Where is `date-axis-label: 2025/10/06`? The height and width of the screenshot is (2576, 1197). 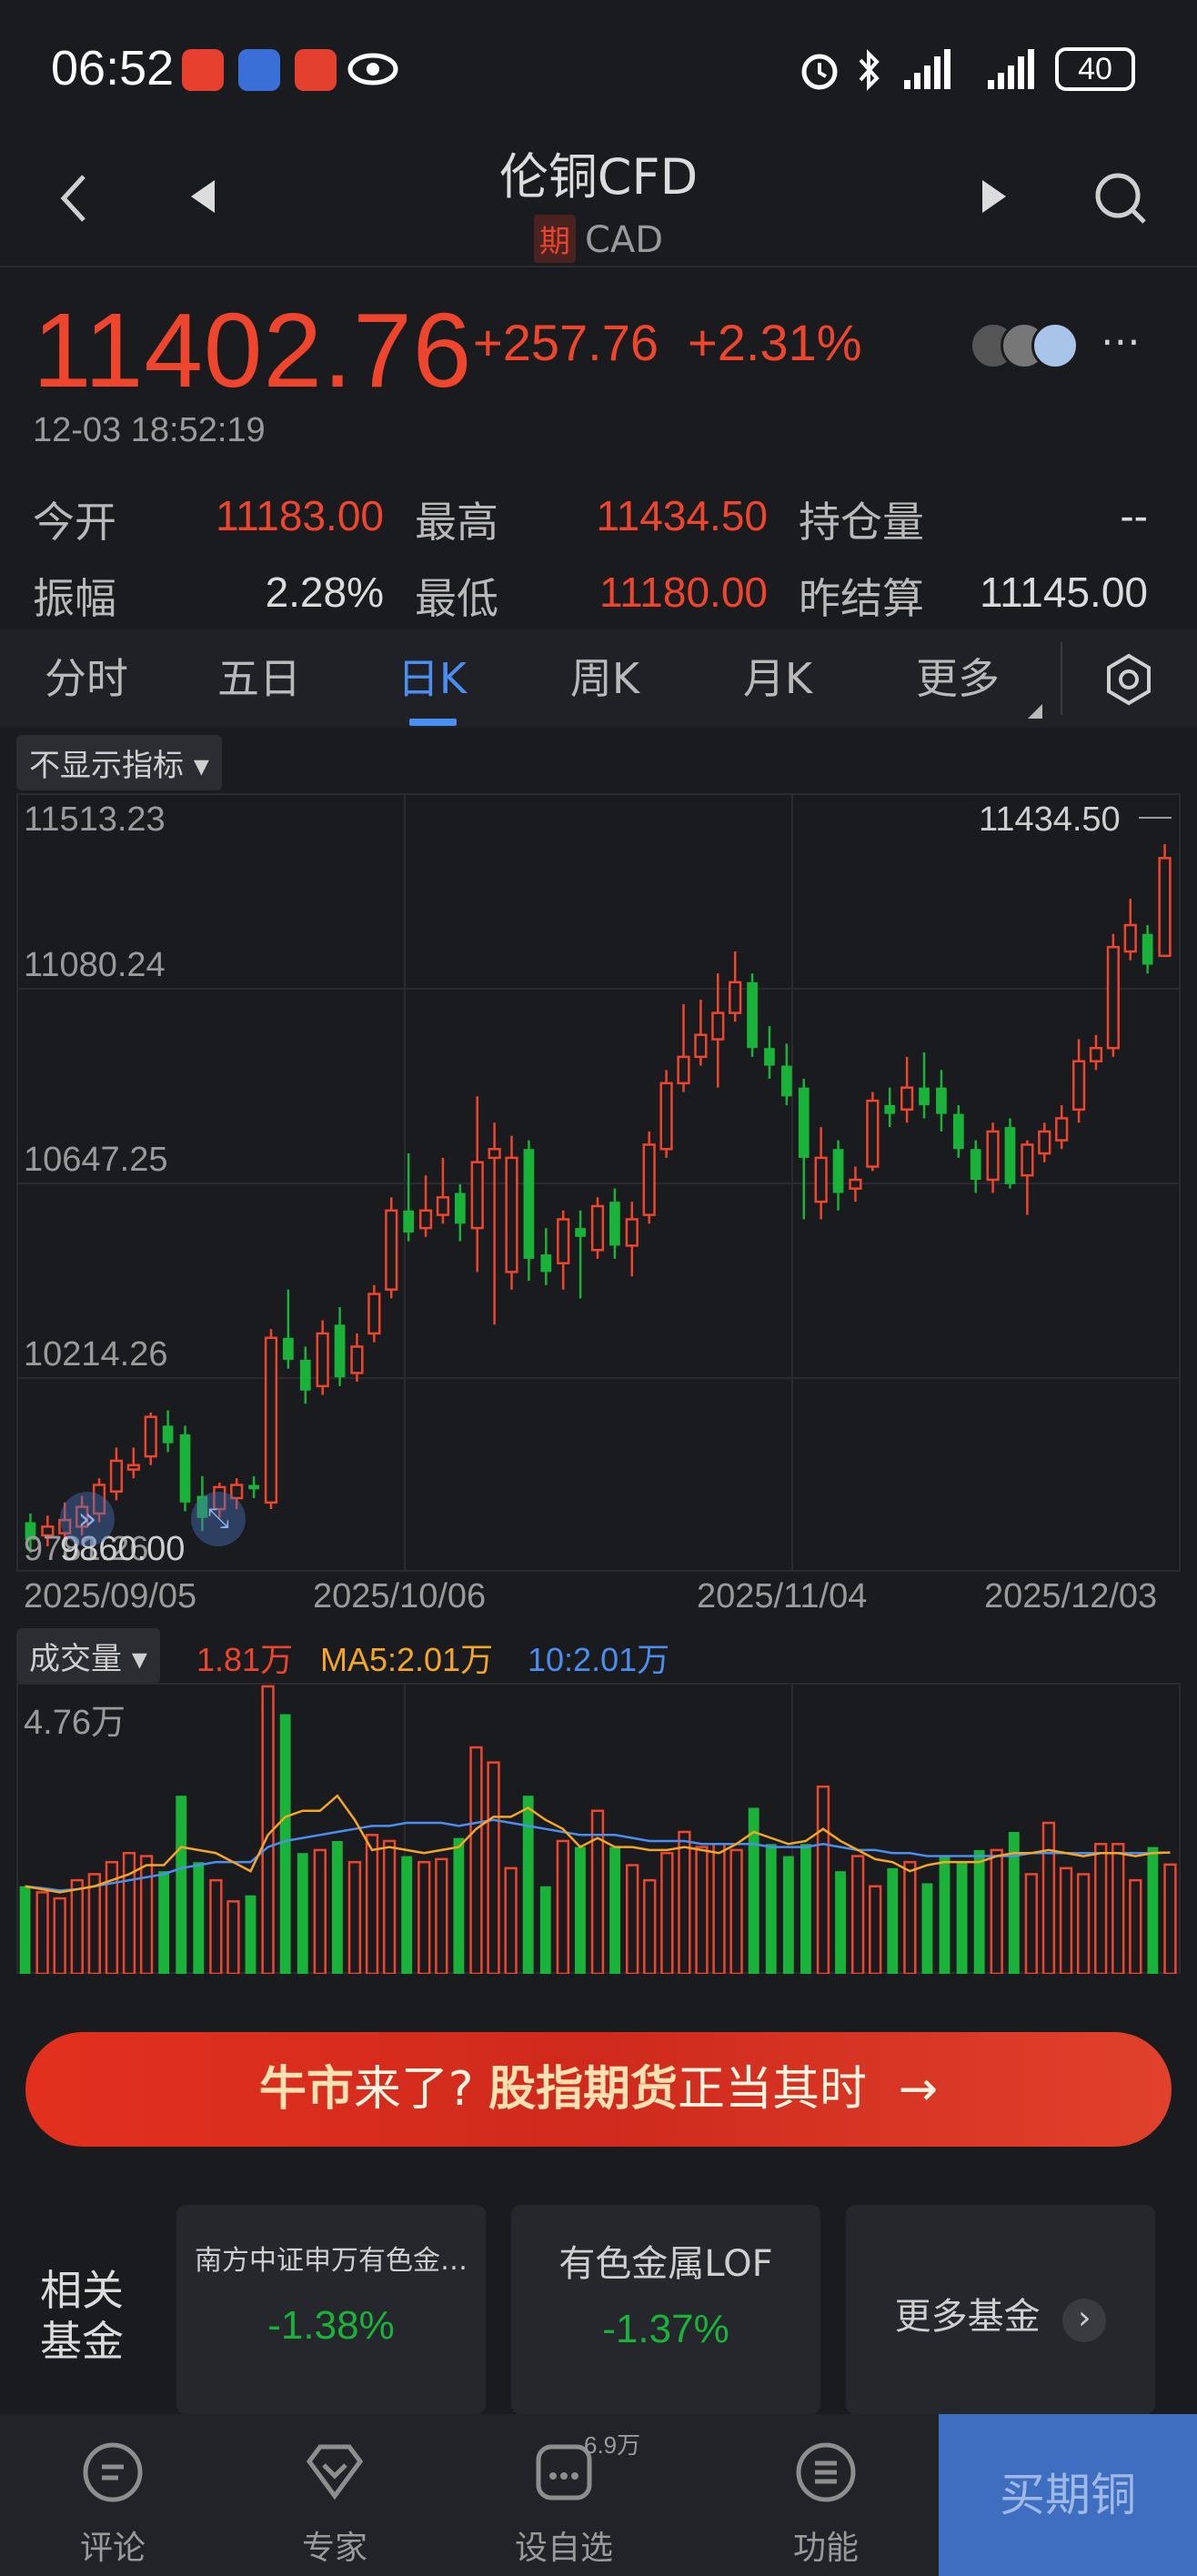 date-axis-label: 2025/10/06 is located at coordinates (400, 1596).